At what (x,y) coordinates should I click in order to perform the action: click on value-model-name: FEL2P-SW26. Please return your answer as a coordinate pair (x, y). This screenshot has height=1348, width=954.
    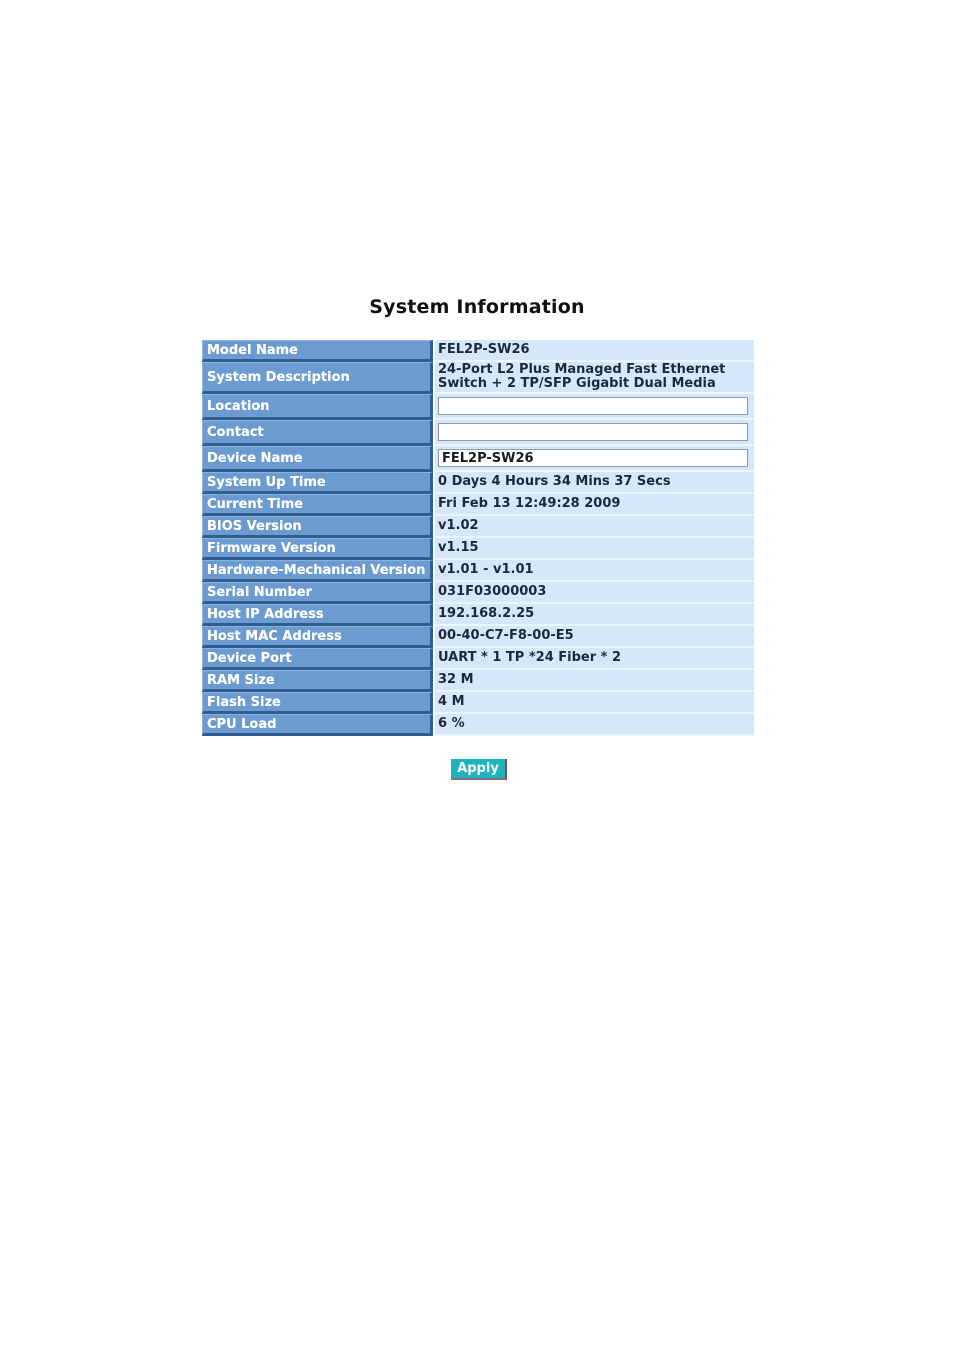
    Looking at the image, I should click on (594, 351).